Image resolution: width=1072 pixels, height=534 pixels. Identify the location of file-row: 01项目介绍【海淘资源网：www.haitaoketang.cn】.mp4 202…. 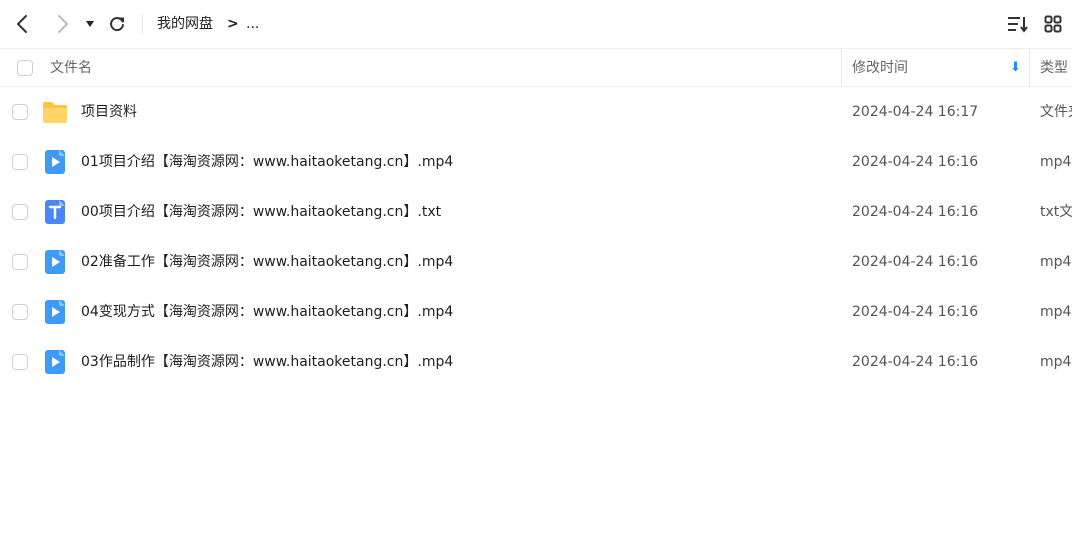
(536, 162).